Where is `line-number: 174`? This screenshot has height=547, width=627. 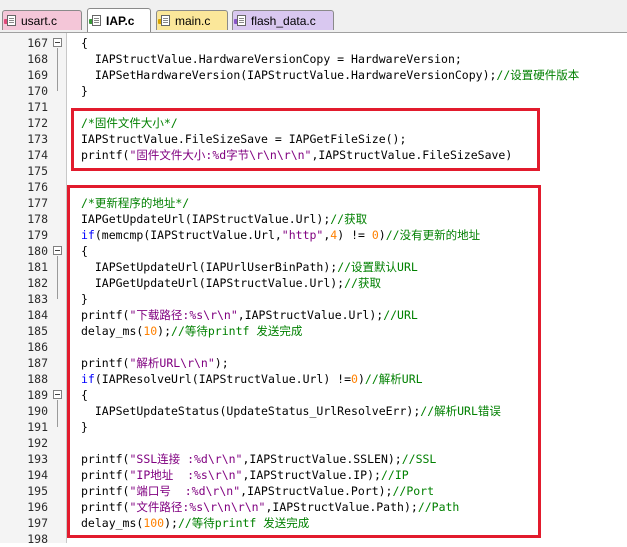 line-number: 174 is located at coordinates (37, 155).